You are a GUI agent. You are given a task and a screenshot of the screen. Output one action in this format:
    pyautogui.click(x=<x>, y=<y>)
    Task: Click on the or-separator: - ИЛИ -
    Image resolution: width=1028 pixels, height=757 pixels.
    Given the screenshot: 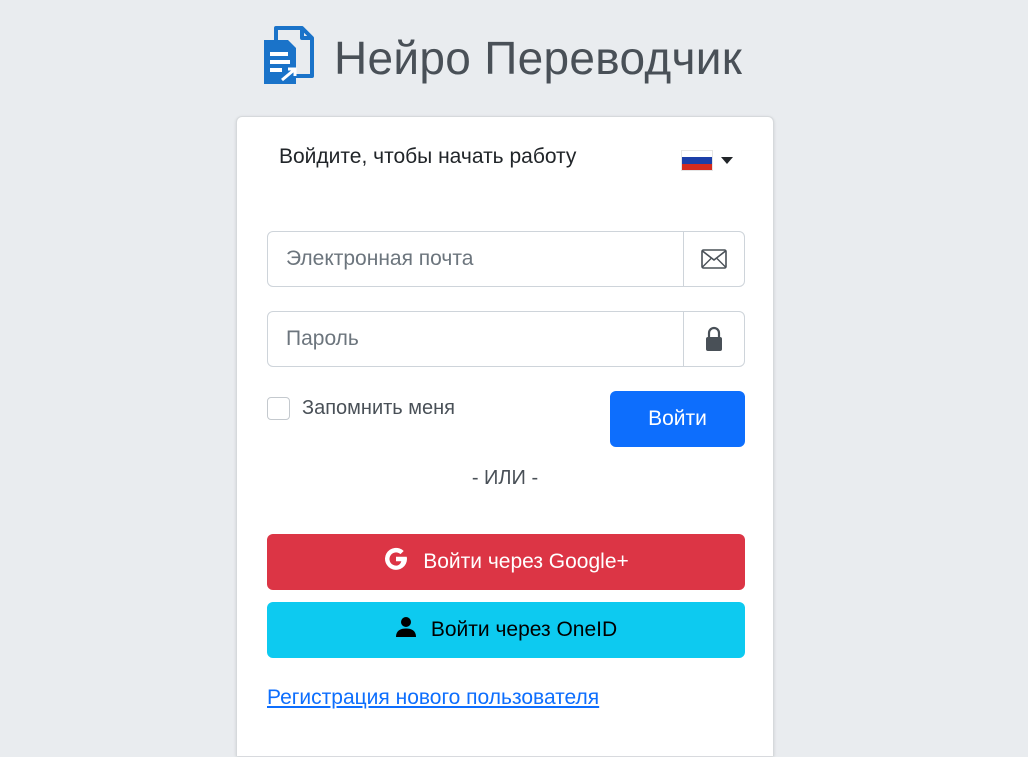 What is the action you would take?
    pyautogui.click(x=505, y=478)
    